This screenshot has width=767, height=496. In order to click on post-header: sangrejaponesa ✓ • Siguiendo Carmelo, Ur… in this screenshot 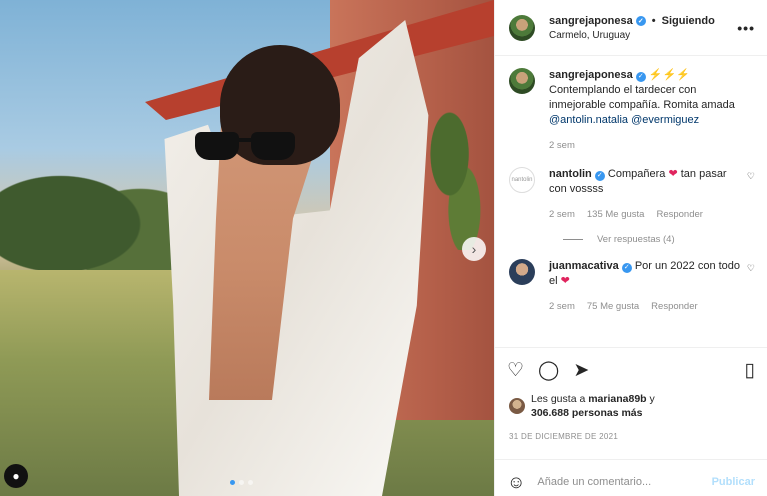, I will do `click(631, 28)`.